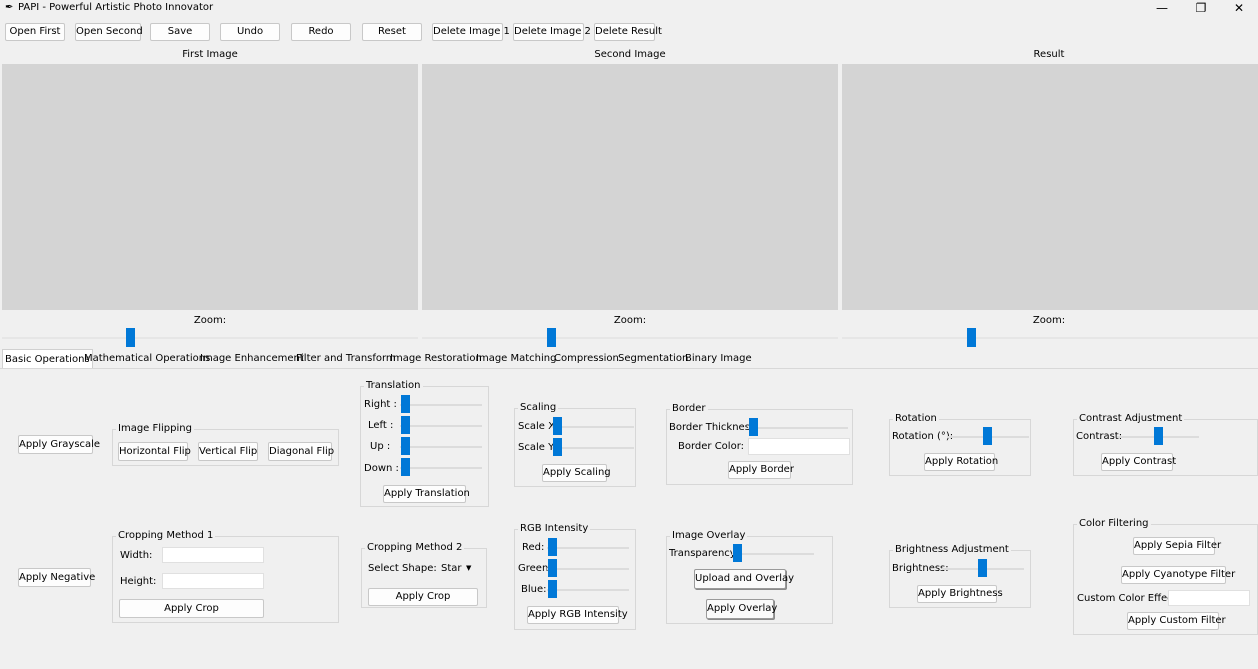 This screenshot has height=669, width=1258. What do you see at coordinates (210, 54) in the screenshot?
I see `first-image-title: First Image` at bounding box center [210, 54].